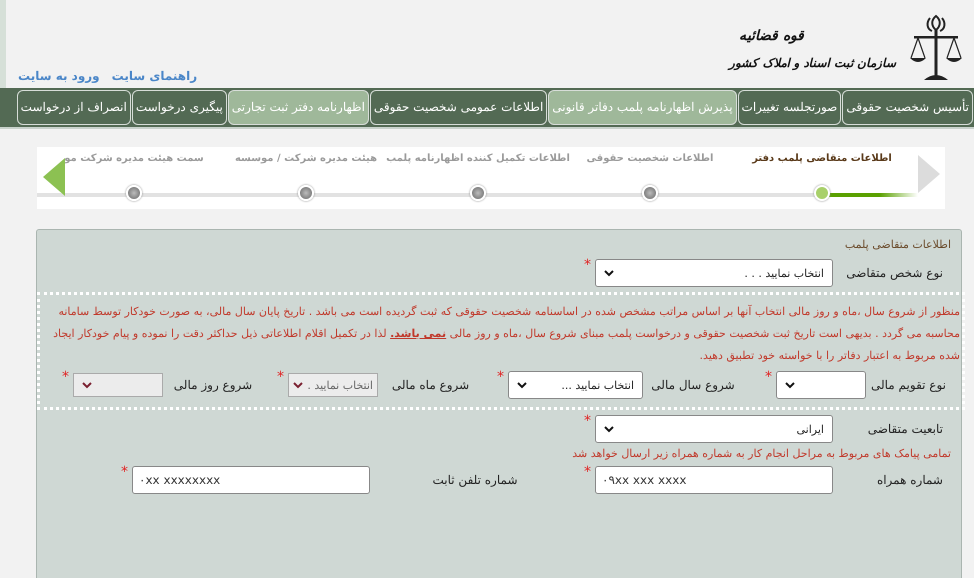 The width and height of the screenshot is (974, 578). What do you see at coordinates (771, 35) in the screenshot?
I see `org-title: قوه قضائیه` at bounding box center [771, 35].